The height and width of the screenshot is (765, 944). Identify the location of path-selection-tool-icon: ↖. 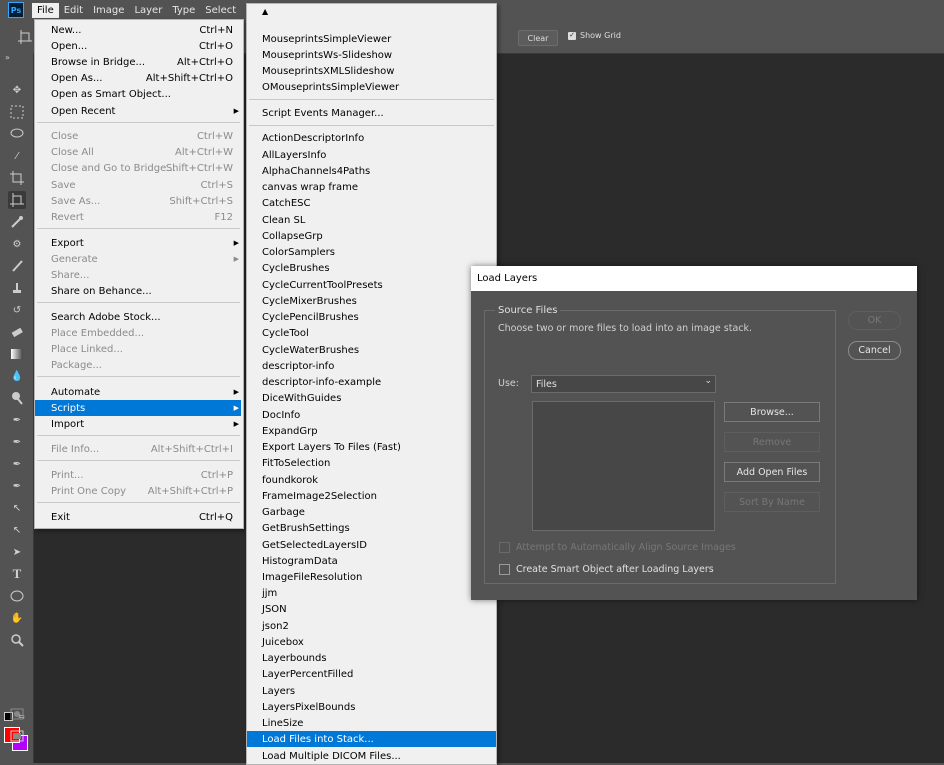
(17, 508).